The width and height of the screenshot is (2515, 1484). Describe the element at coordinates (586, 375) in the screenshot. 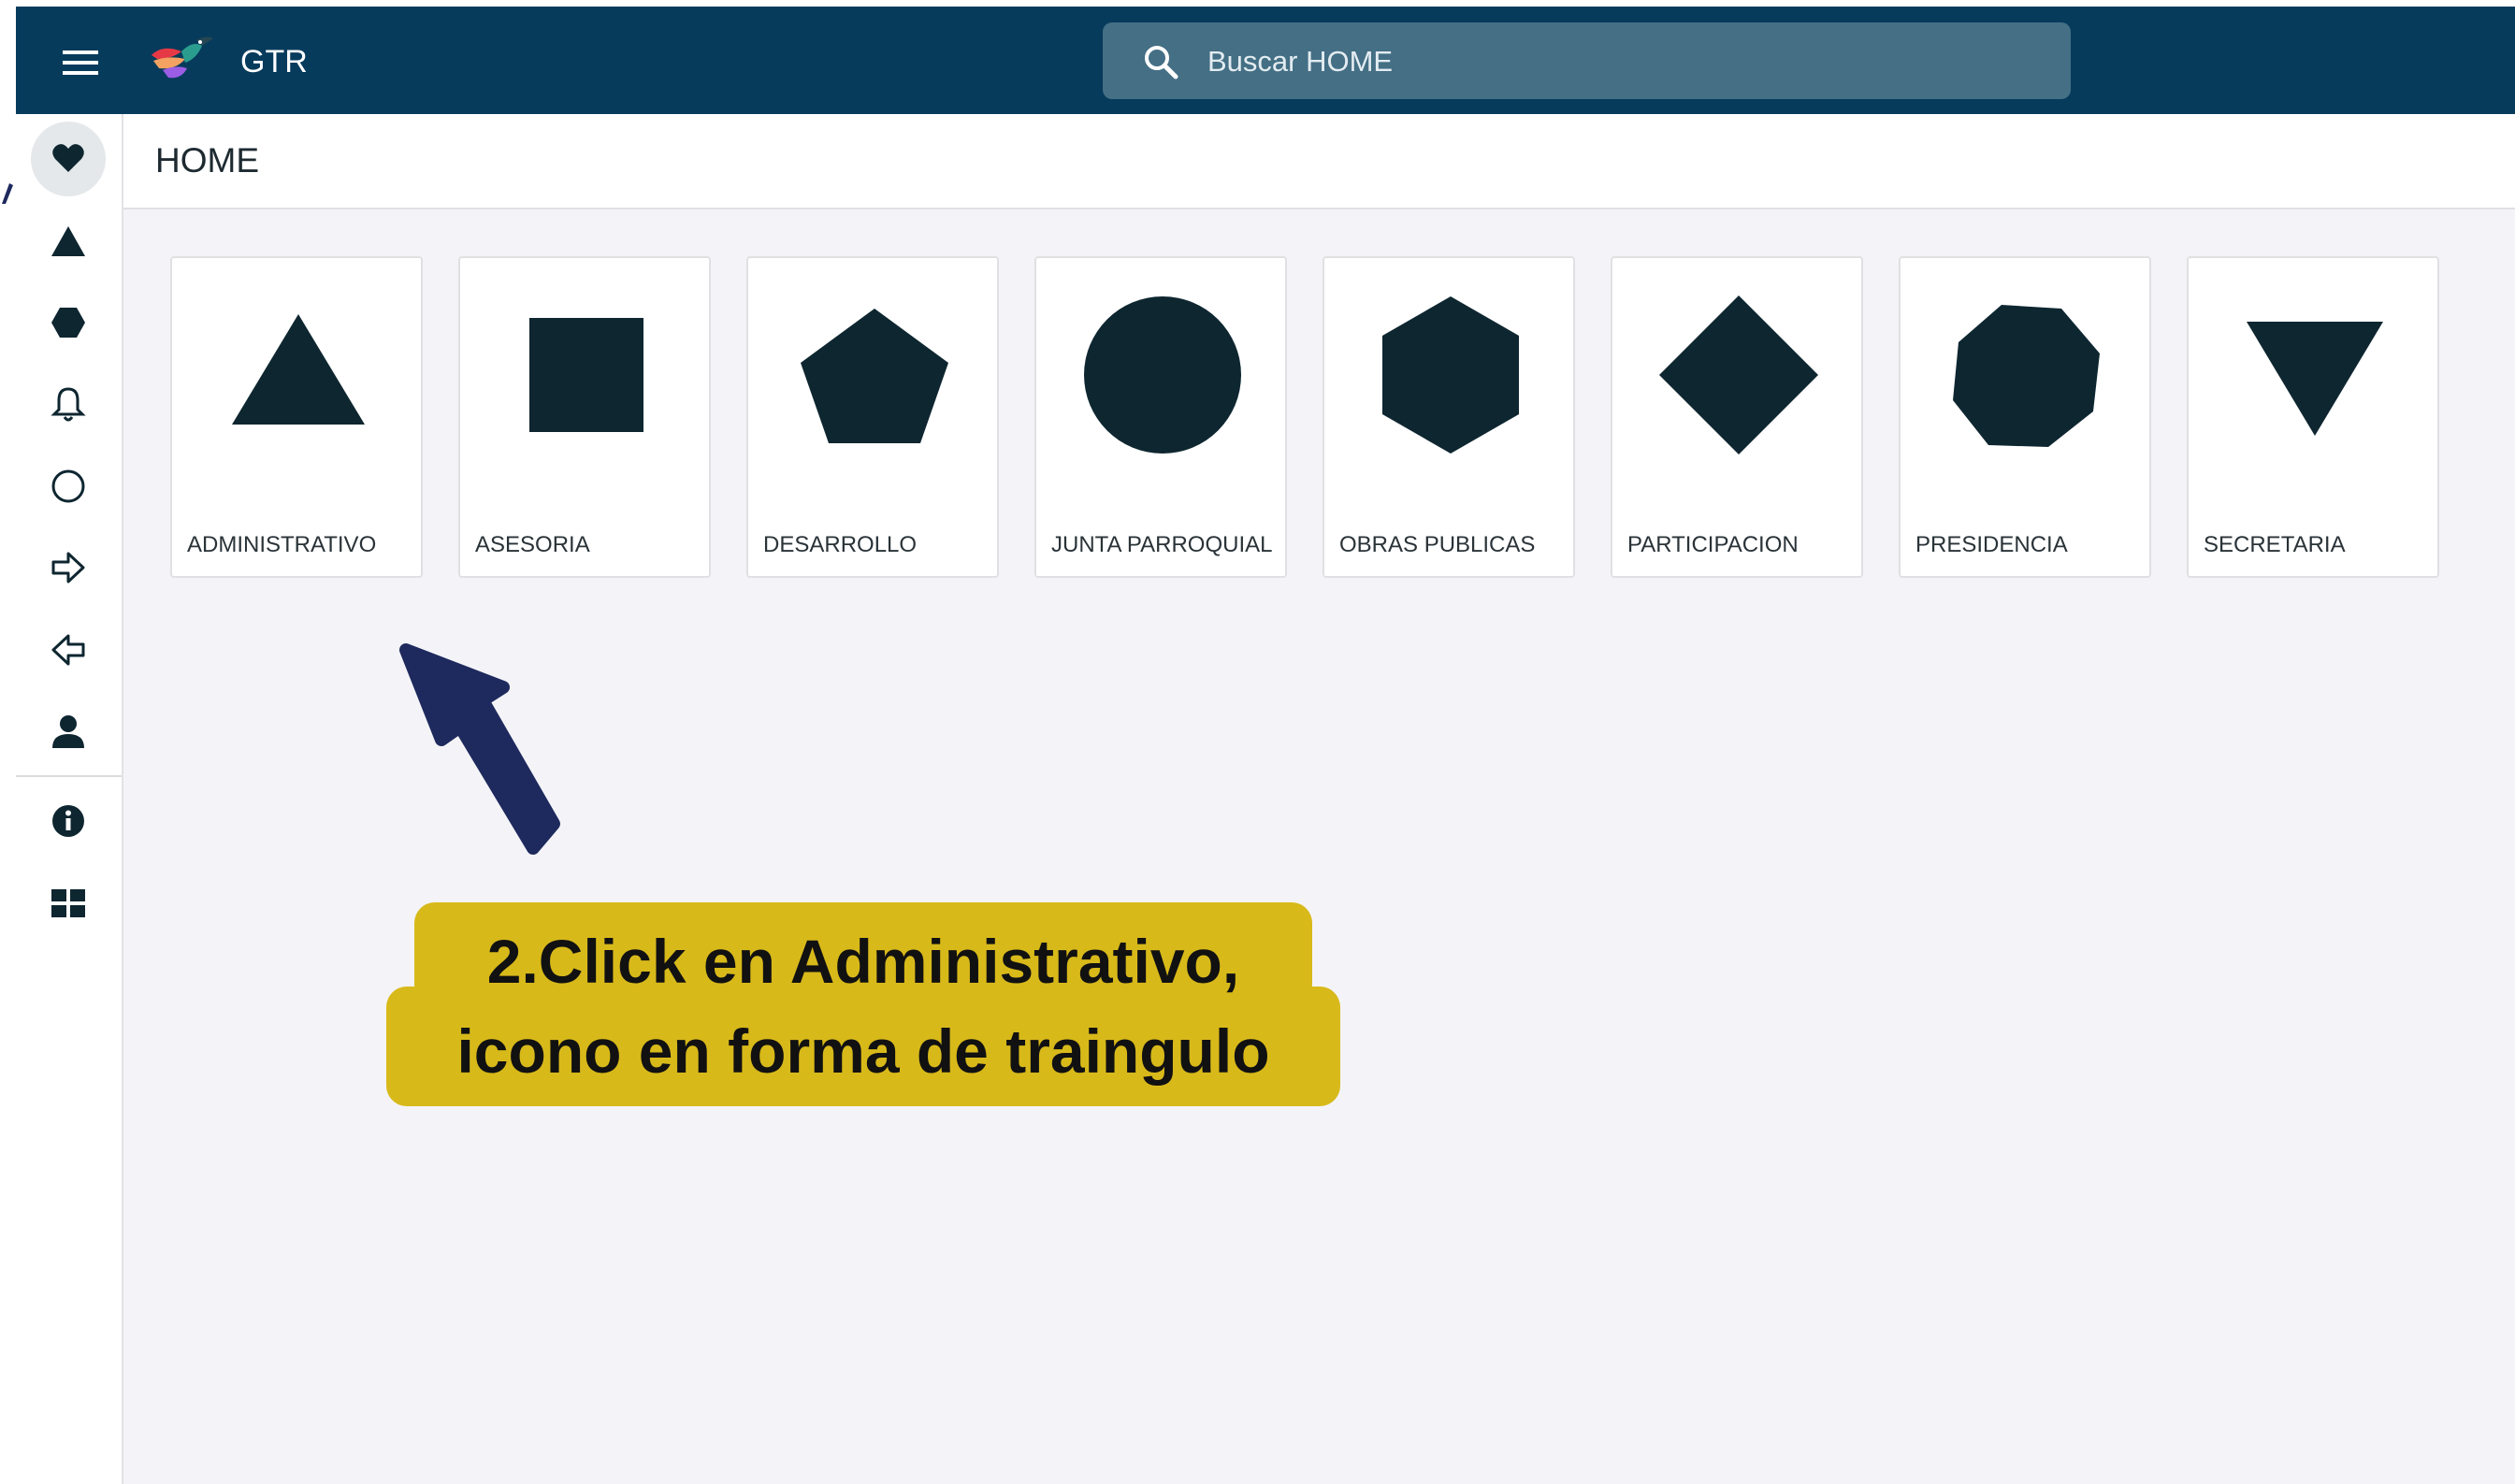

I see `square-icon` at that location.